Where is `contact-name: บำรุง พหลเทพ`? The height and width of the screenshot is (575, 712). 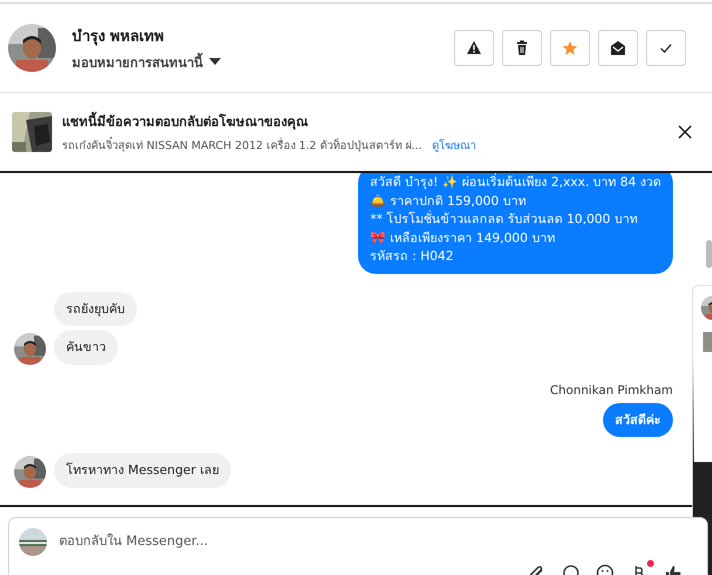 contact-name: บำรุง พหลเทพ is located at coordinates (119, 37).